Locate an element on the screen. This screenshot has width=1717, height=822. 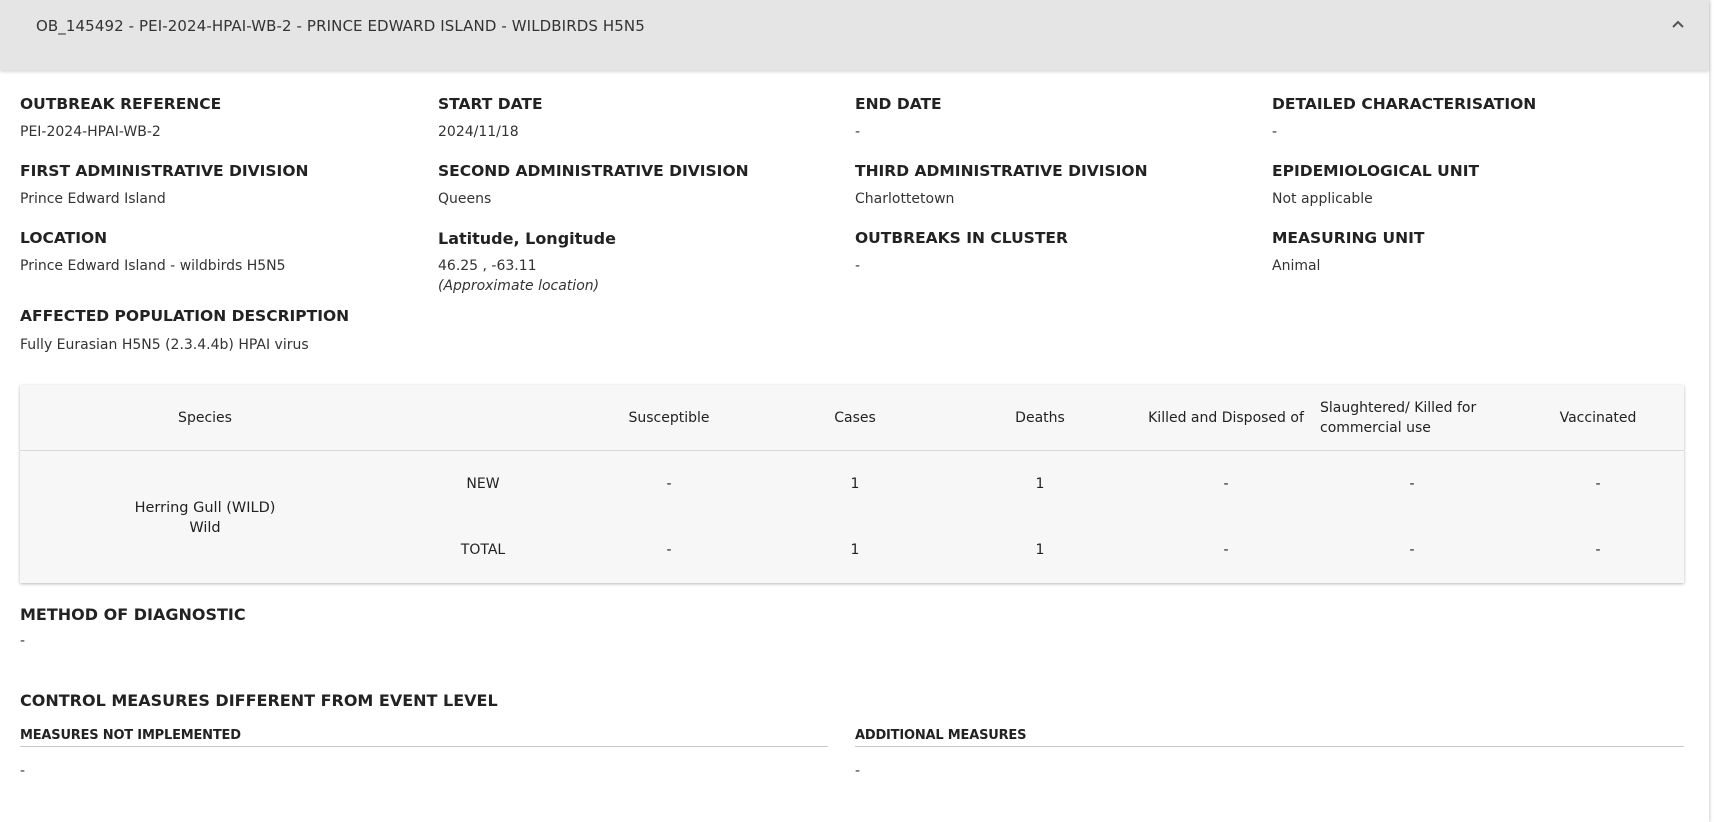
slaughtered-header: Slaughtered/ Killed for commercial use is located at coordinates (1398, 418).